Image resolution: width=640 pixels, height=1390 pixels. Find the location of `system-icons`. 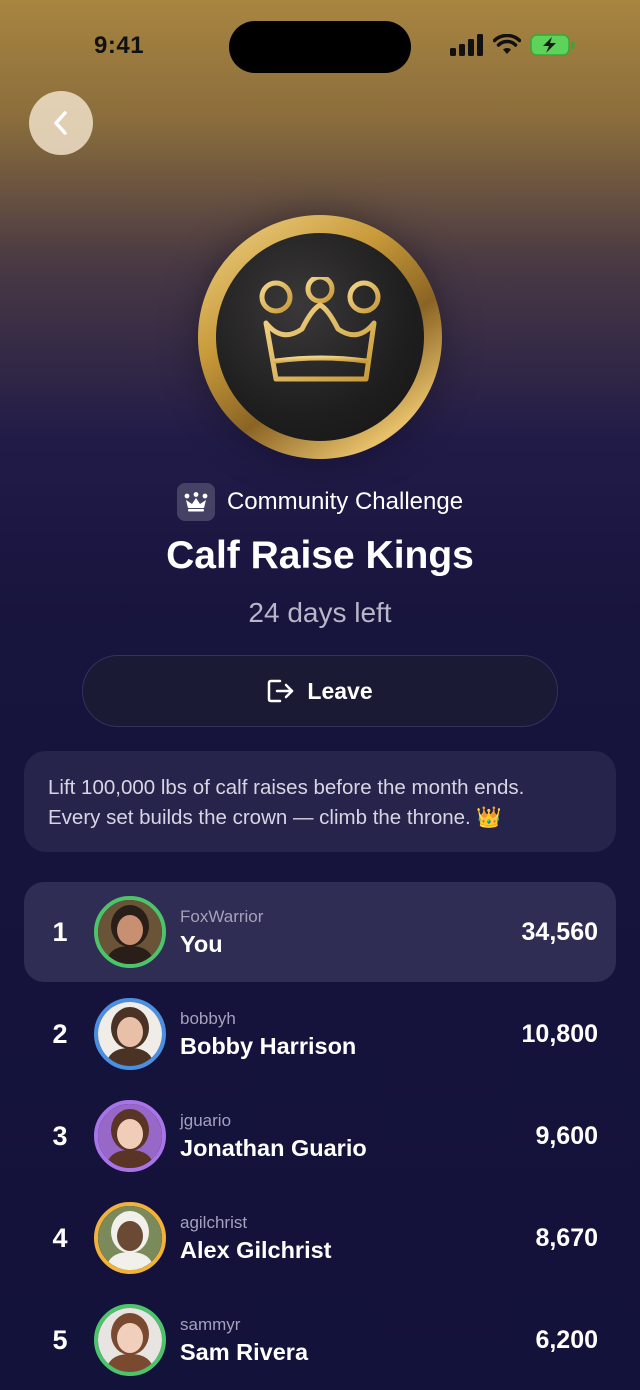

system-icons is located at coordinates (513, 45).